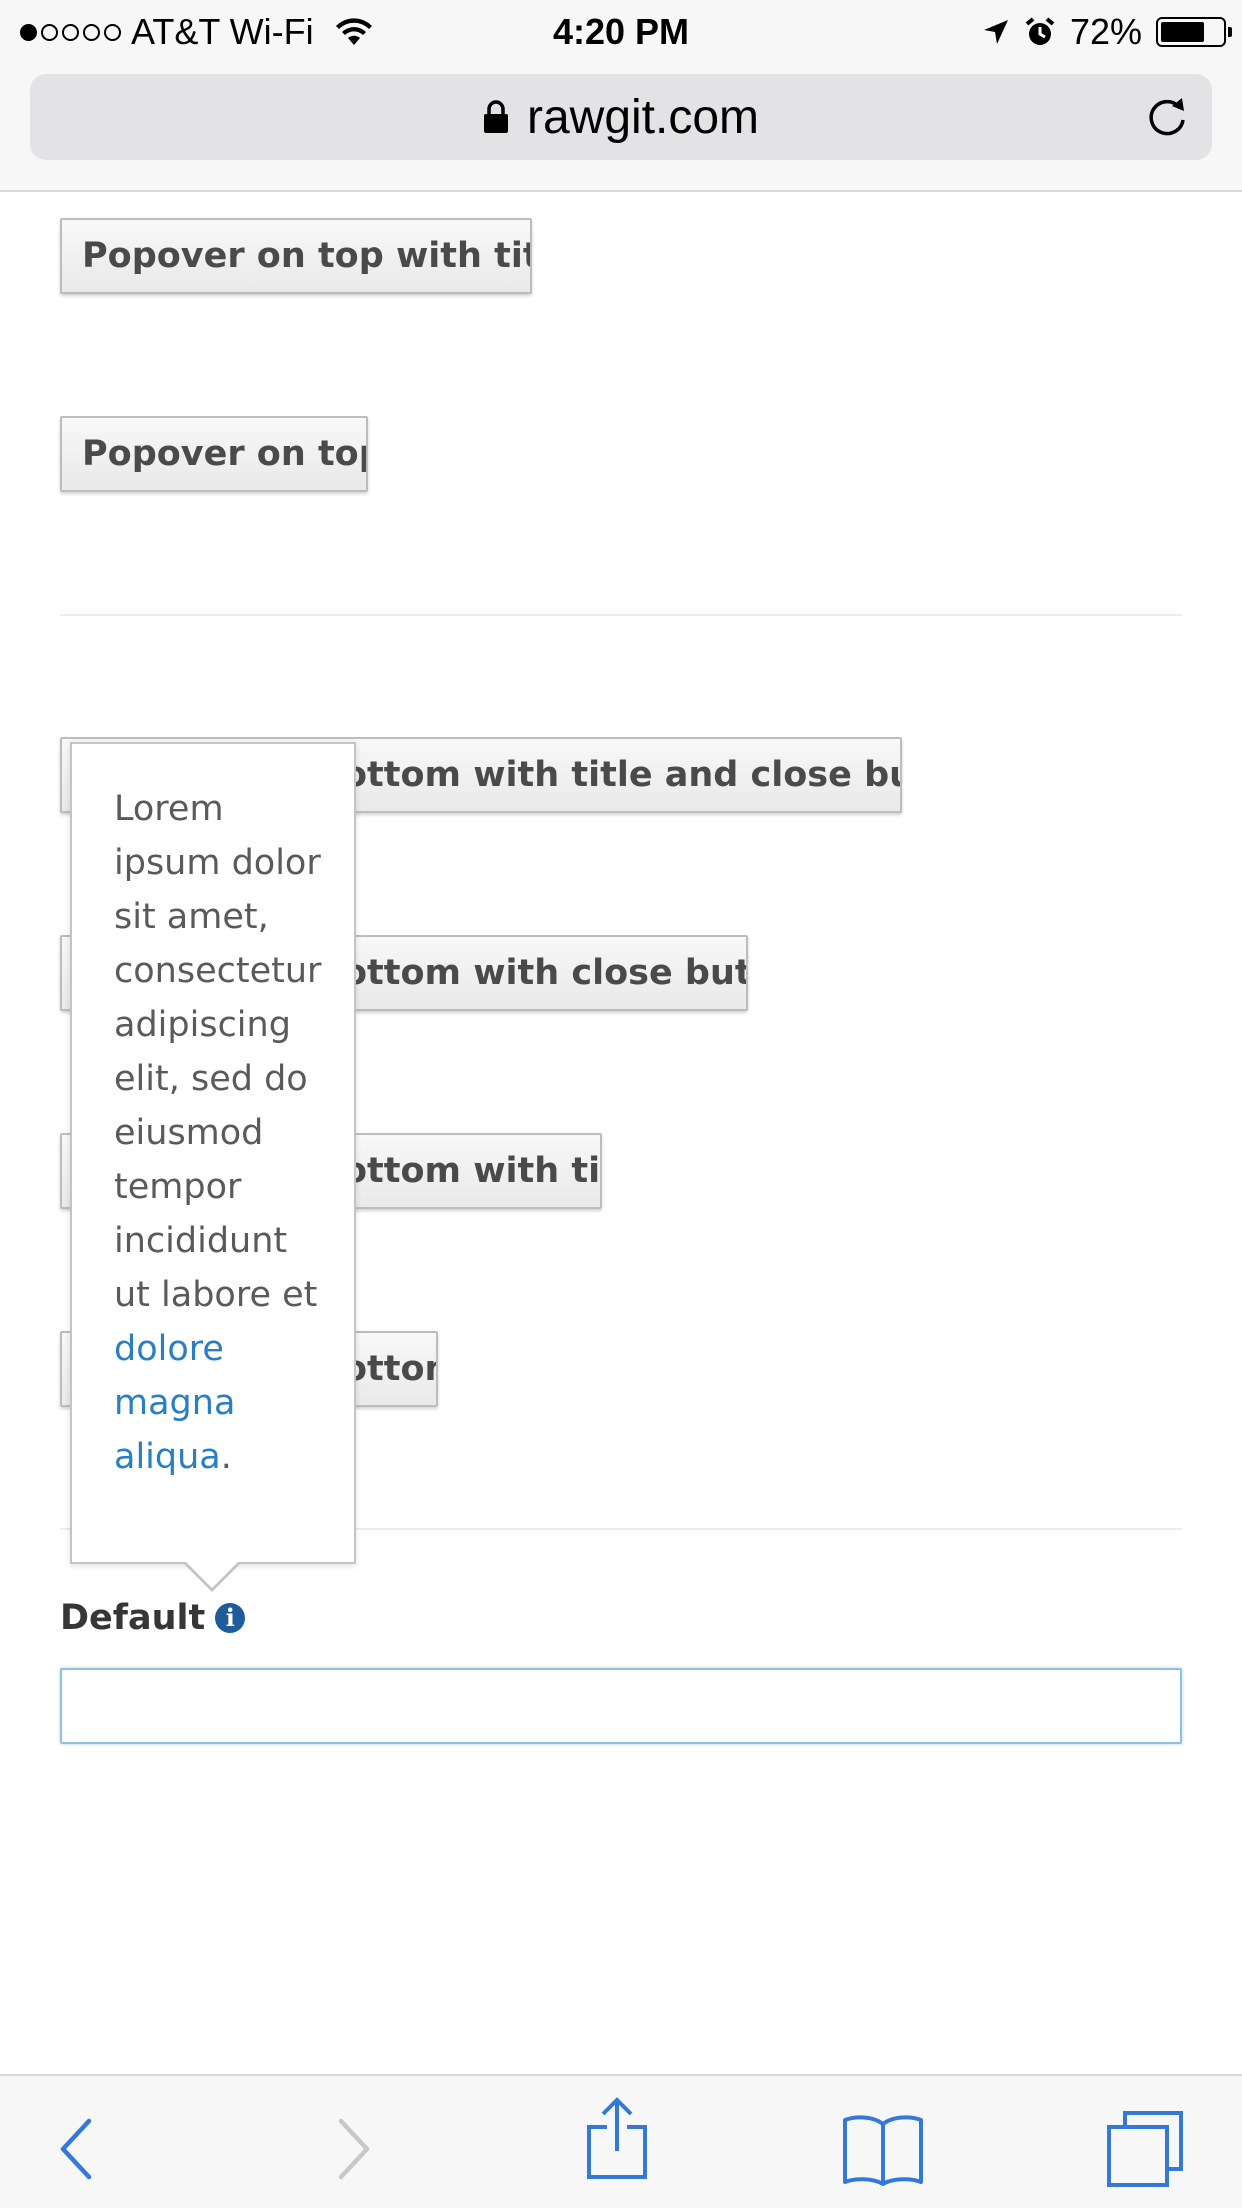 This screenshot has height=2208, width=1242. What do you see at coordinates (222, 31) in the screenshot?
I see `carrier-label: AT&T Wi-Fi` at bounding box center [222, 31].